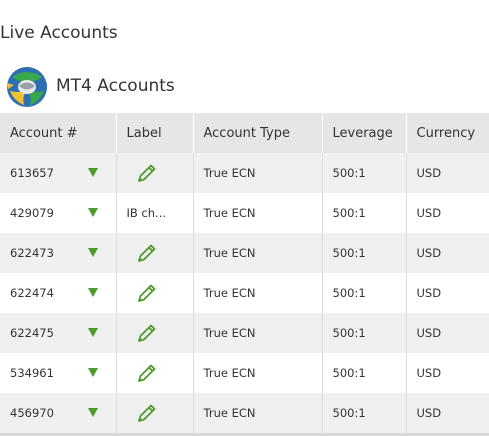 This screenshot has height=436, width=489. Describe the element at coordinates (258, 133) in the screenshot. I see `column-header-account-type: Account Type` at that location.